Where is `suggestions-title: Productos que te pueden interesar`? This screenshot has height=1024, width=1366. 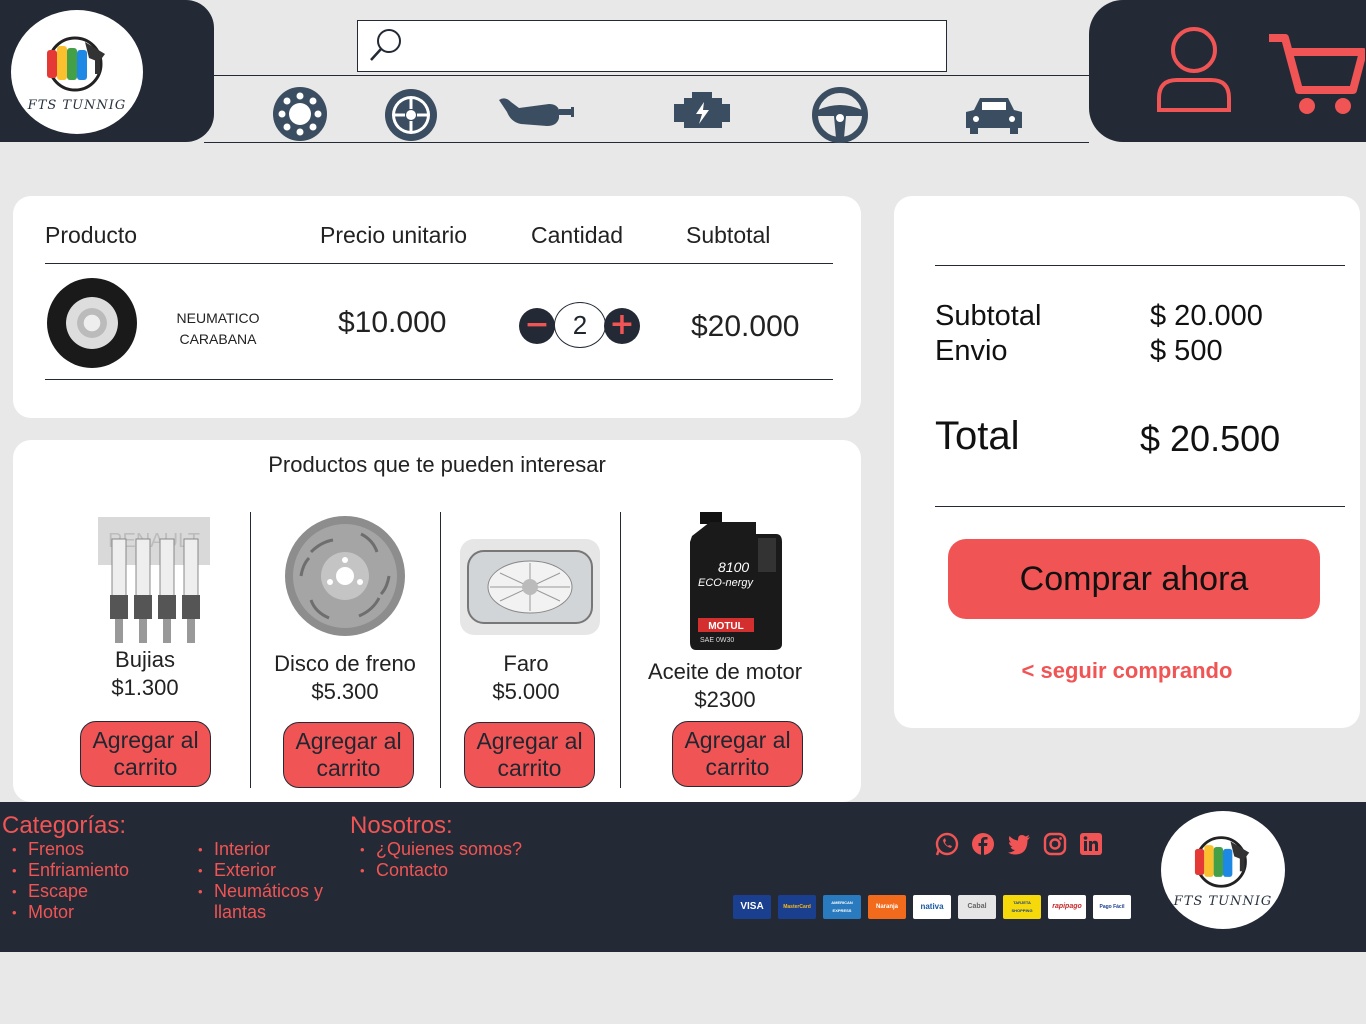
suggestions-title: Productos que te pueden interesar is located at coordinates (437, 464).